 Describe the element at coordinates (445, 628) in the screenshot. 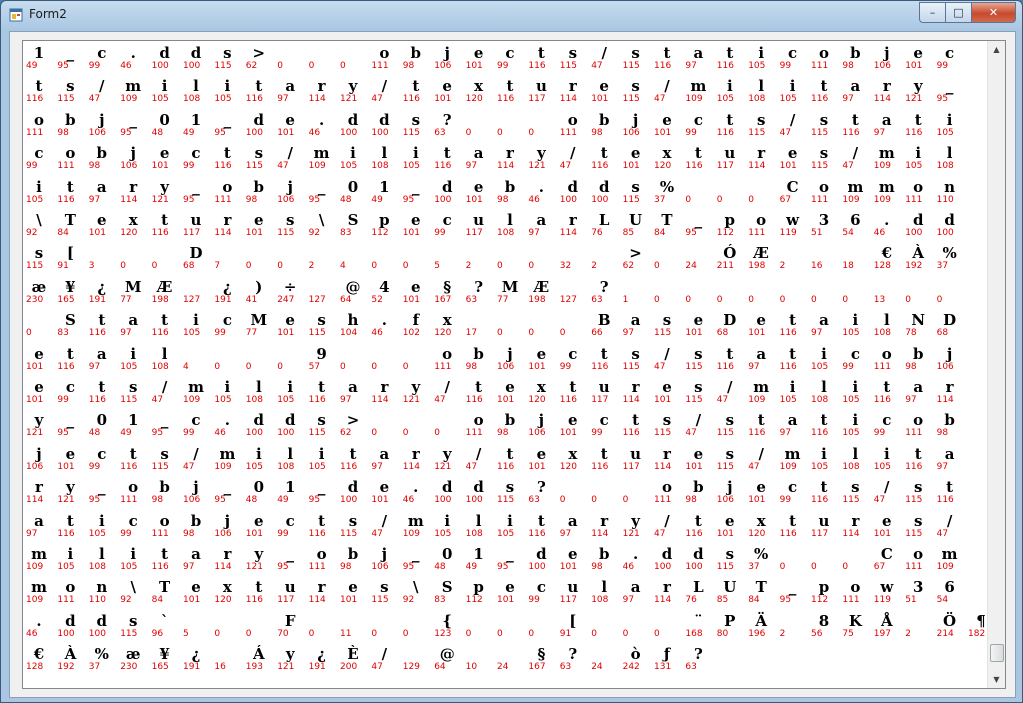

I see `byte-cell: {123` at that location.